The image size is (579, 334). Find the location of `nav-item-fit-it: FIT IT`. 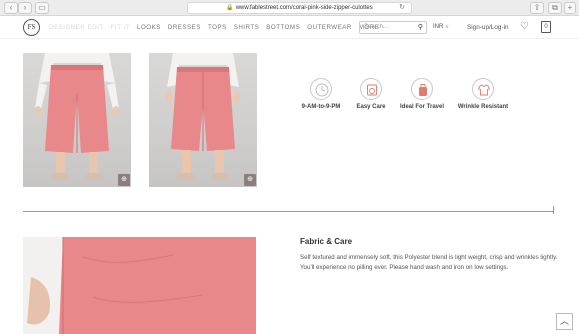

nav-item-fit-it: FIT IT is located at coordinates (120, 27).